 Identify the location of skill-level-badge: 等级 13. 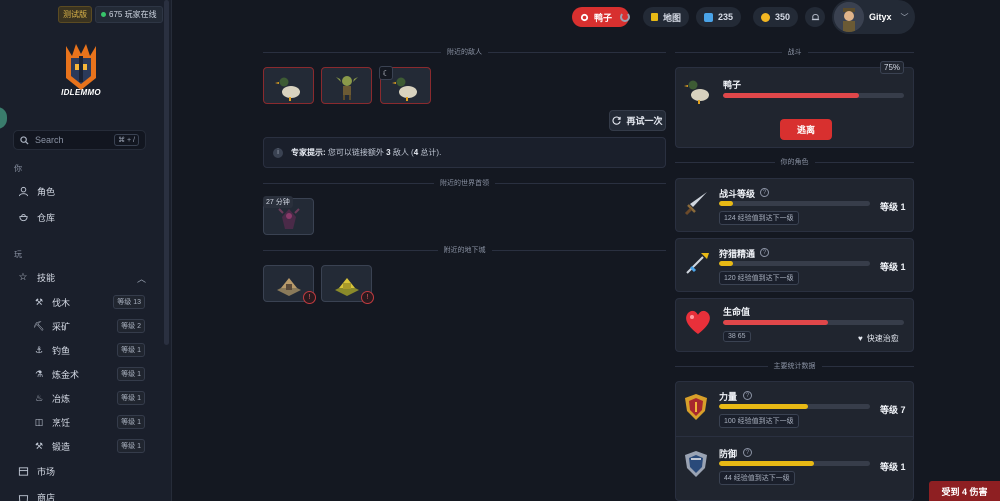
(129, 302).